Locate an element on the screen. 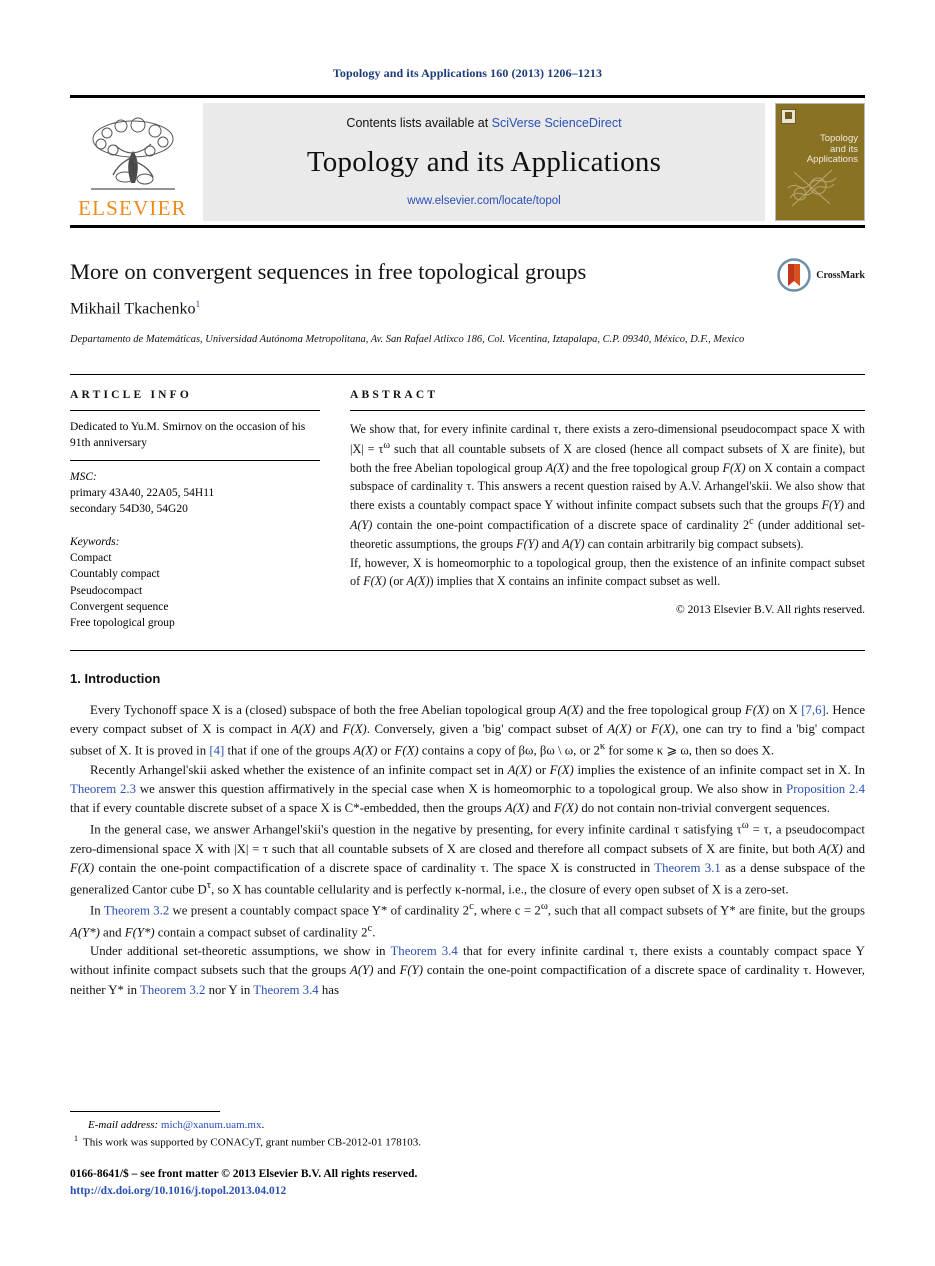 The image size is (935, 1266). article-info-heading: ARTICLE INFO is located at coordinates (131, 394).